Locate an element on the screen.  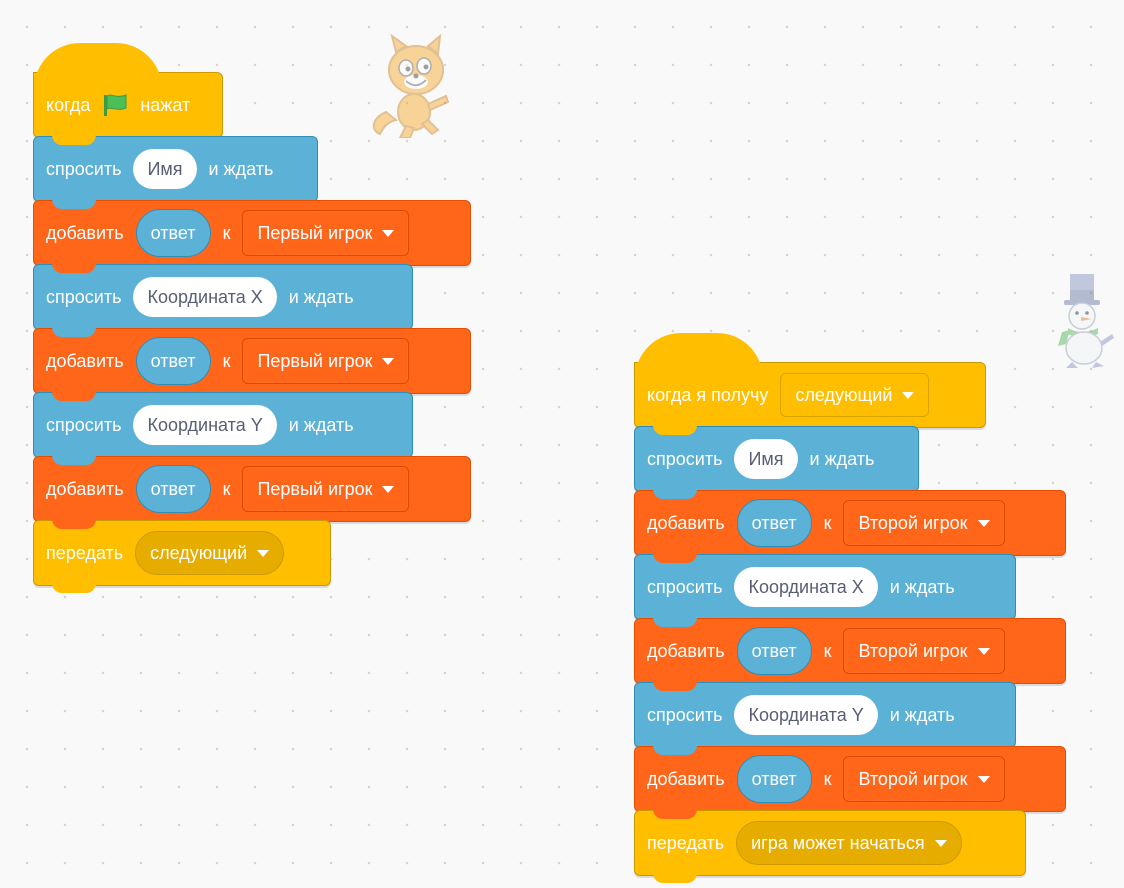
broadcast-block: передать следующий is located at coordinates (182, 556).